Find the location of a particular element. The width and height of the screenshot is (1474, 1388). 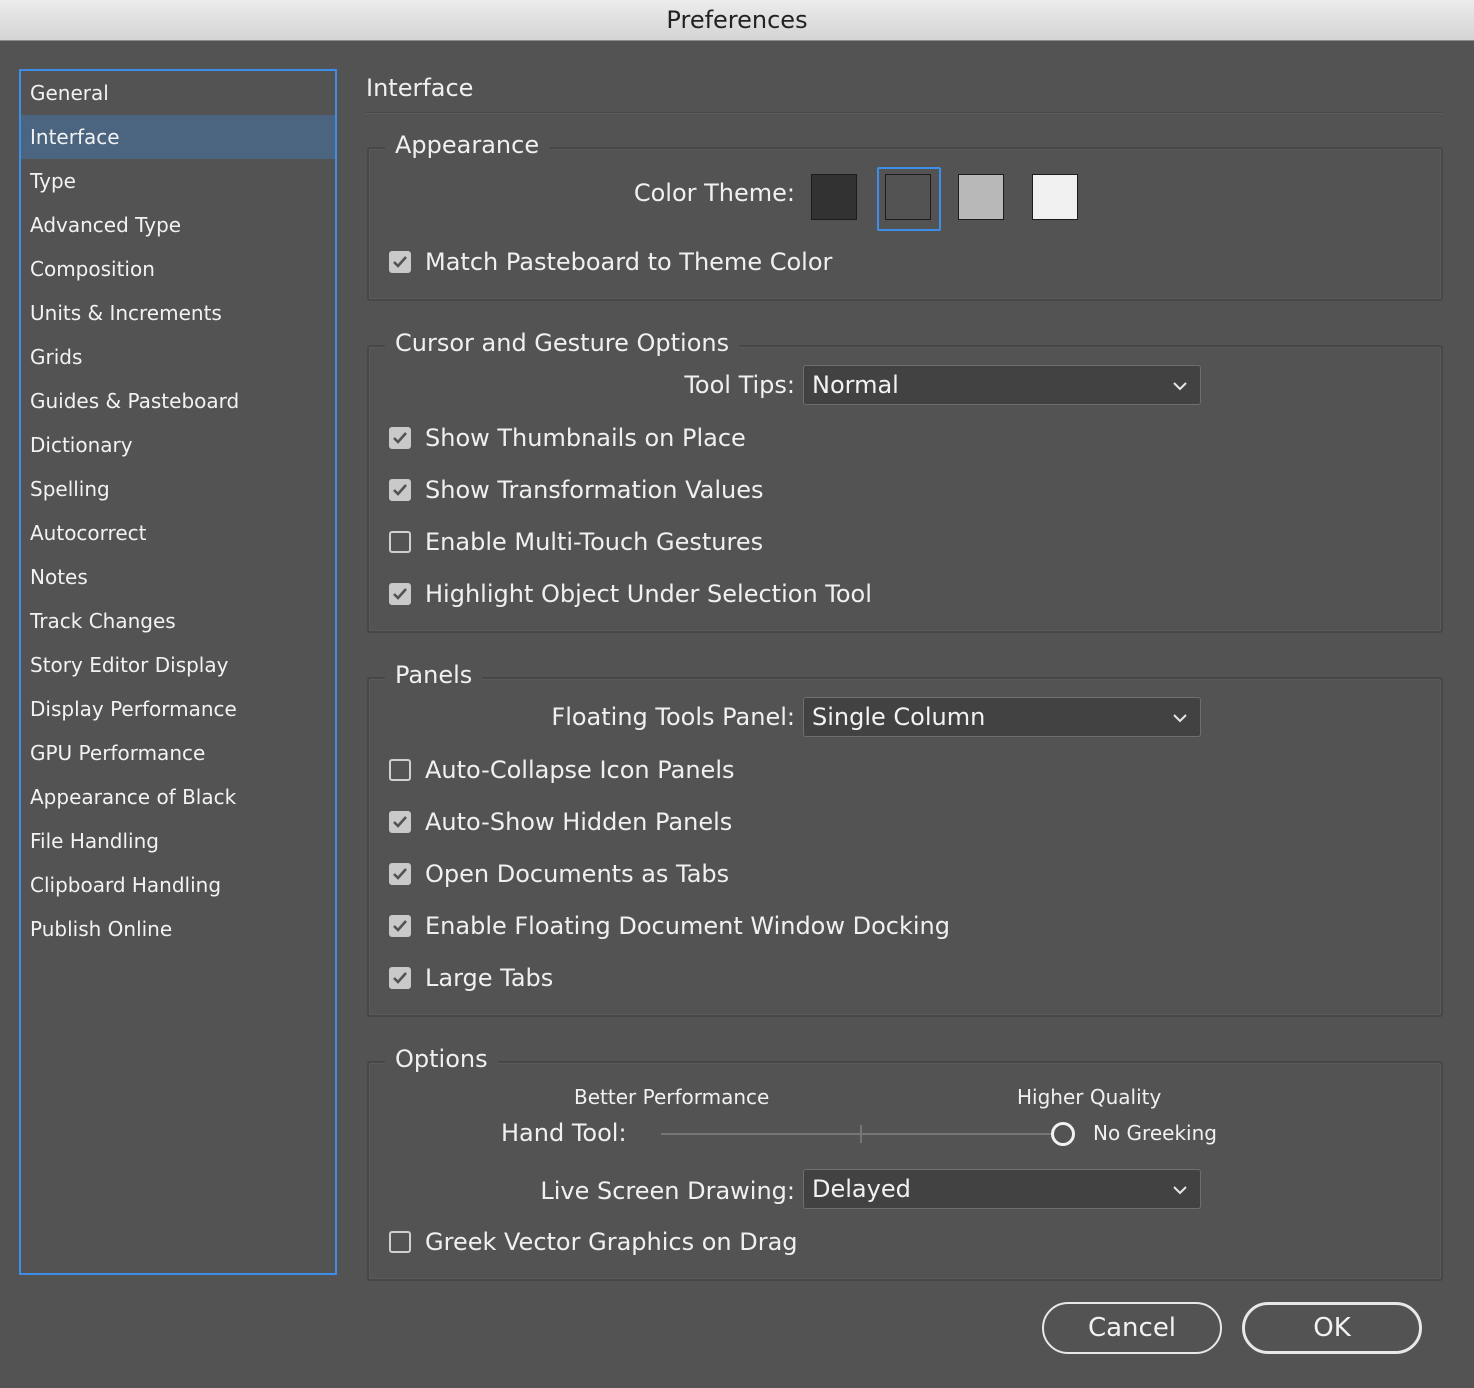

appearance-title: Appearance is located at coordinates (467, 145).